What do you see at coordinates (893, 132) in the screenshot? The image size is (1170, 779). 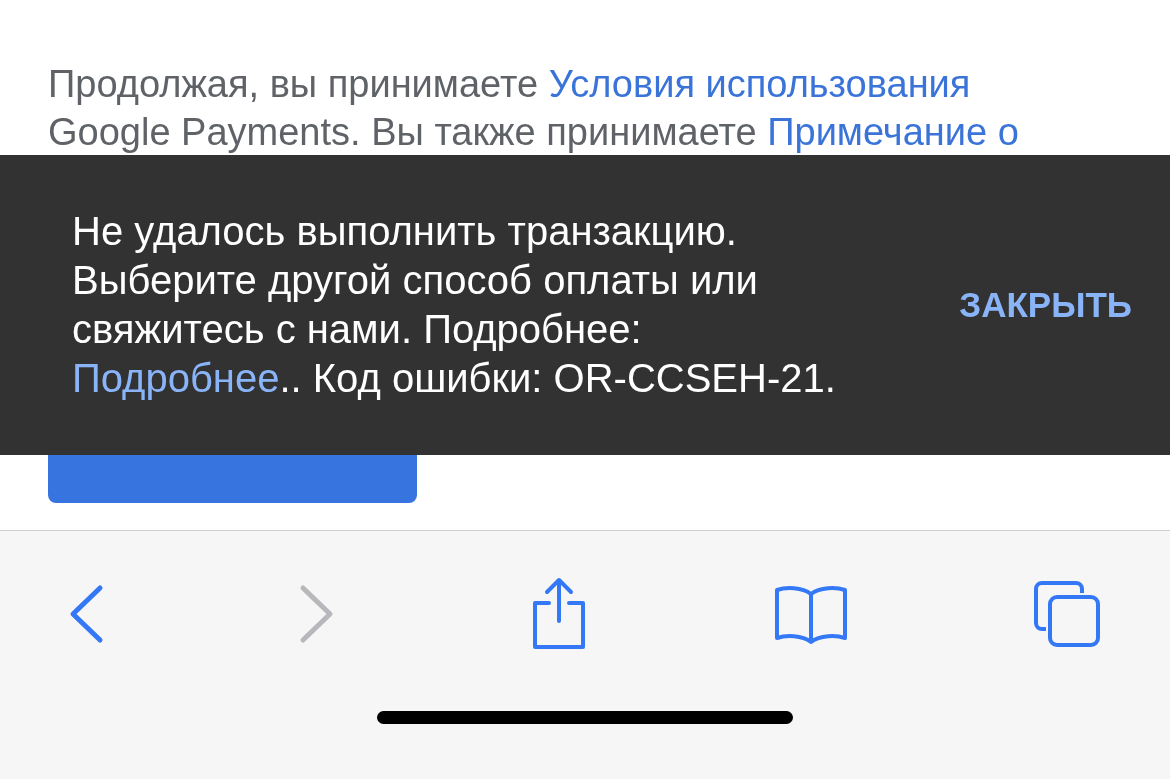 I see `link: Примечание о` at bounding box center [893, 132].